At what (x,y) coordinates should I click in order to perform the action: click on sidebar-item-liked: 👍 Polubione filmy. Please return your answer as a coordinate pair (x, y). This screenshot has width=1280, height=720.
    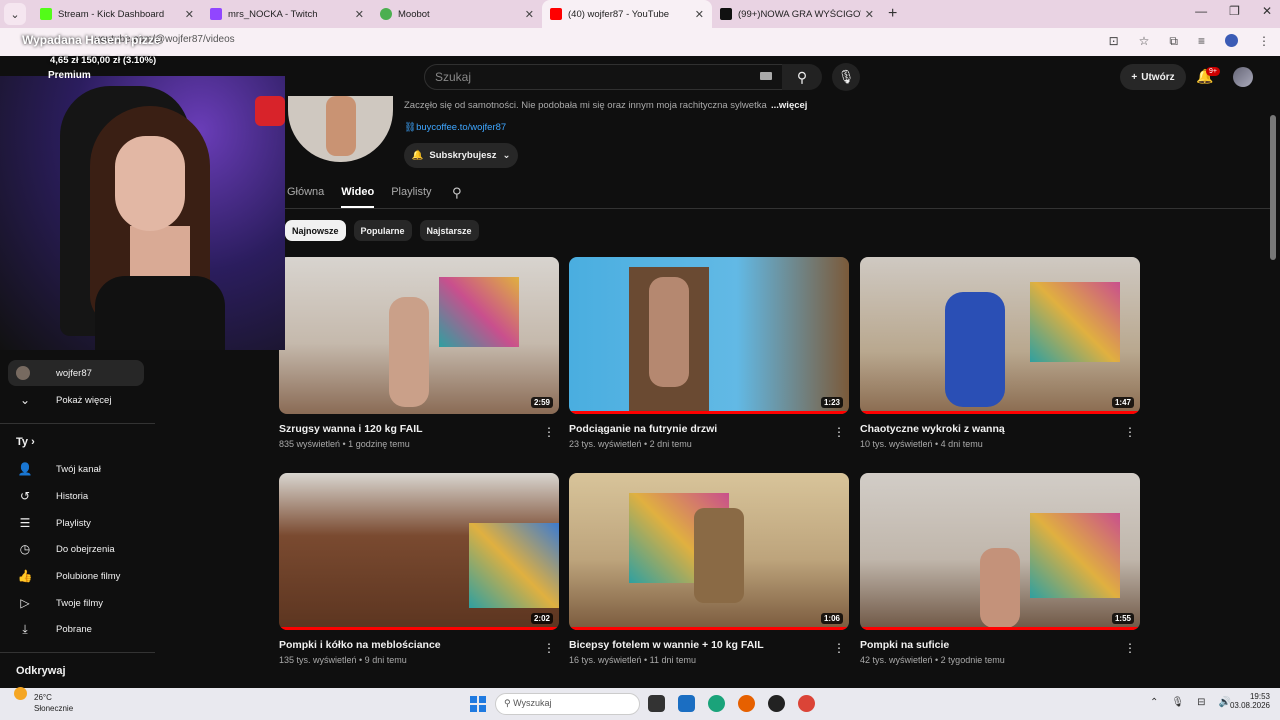
    Looking at the image, I should click on (76, 576).